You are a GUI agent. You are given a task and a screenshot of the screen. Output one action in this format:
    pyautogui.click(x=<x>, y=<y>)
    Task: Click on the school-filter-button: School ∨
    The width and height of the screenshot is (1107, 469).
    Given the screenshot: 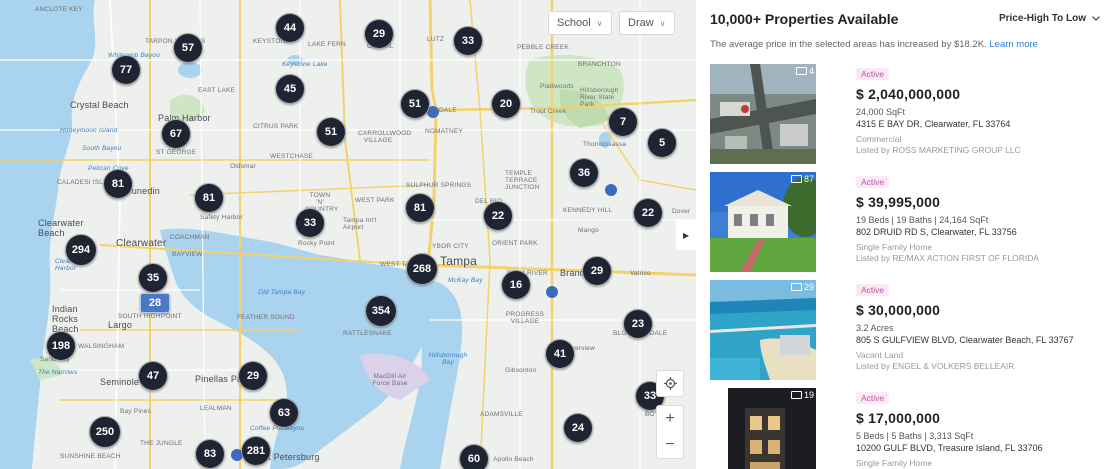 What is the action you would take?
    pyautogui.click(x=580, y=23)
    